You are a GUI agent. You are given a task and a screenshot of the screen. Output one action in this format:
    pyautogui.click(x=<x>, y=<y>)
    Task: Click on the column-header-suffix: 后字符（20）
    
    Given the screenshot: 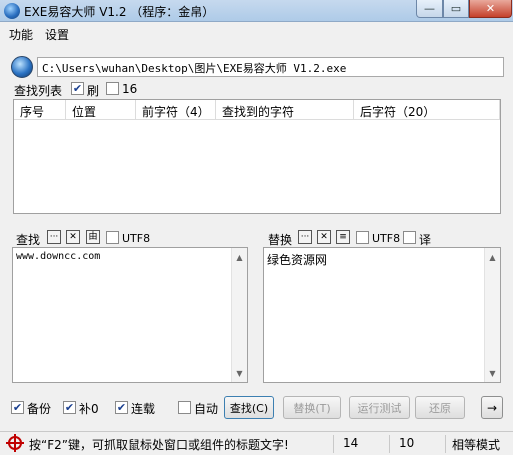 What is the action you would take?
    pyautogui.click(x=427, y=110)
    